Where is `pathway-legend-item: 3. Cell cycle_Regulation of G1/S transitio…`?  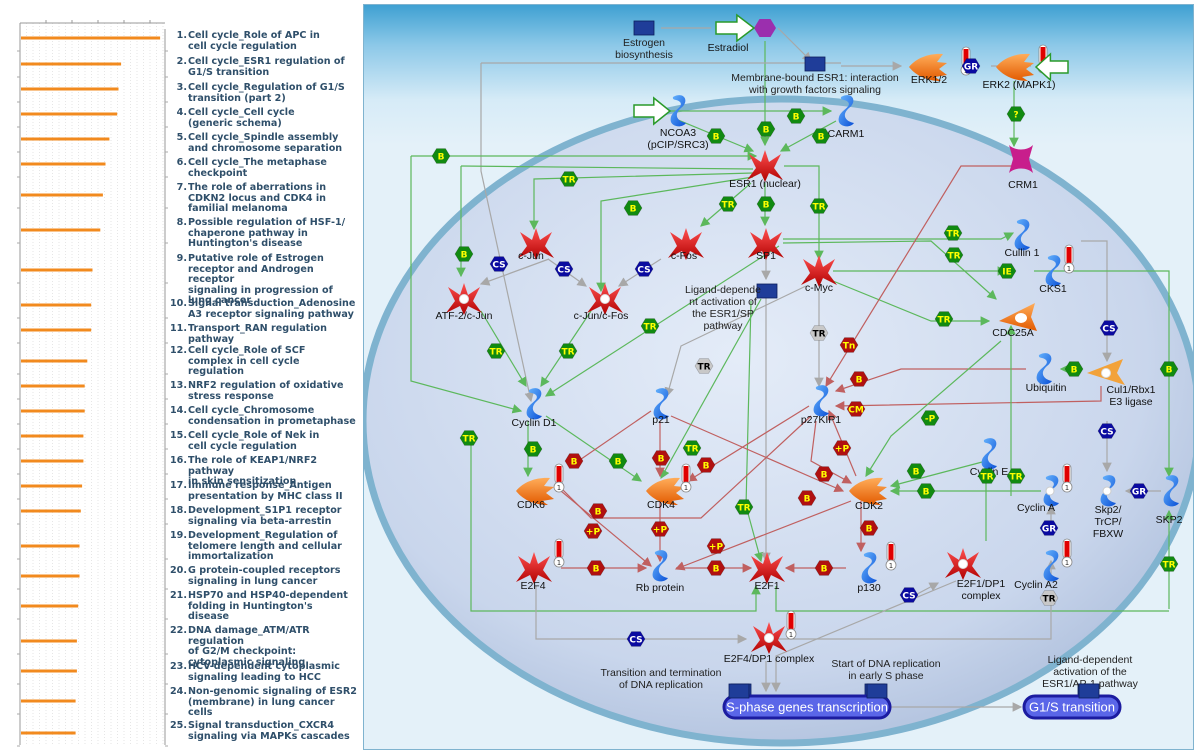 pathway-legend-item: 3. Cell cycle_Regulation of G1/S transitio… is located at coordinates (265, 93).